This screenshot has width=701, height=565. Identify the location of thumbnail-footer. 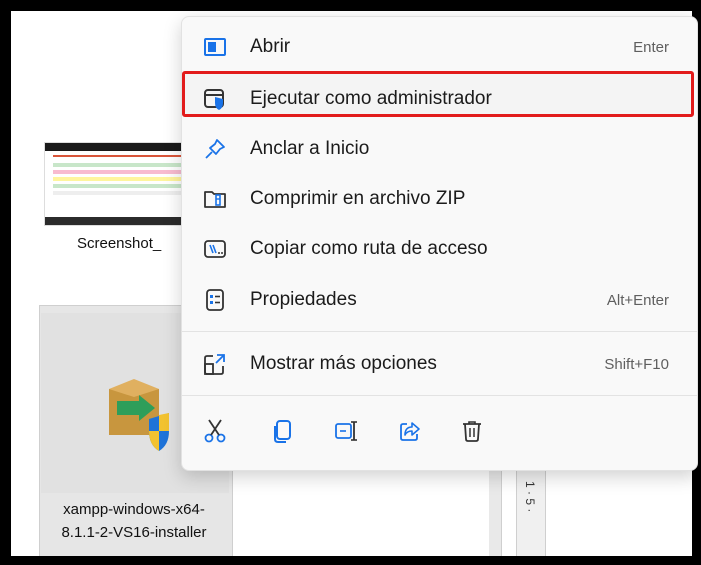
(120, 221).